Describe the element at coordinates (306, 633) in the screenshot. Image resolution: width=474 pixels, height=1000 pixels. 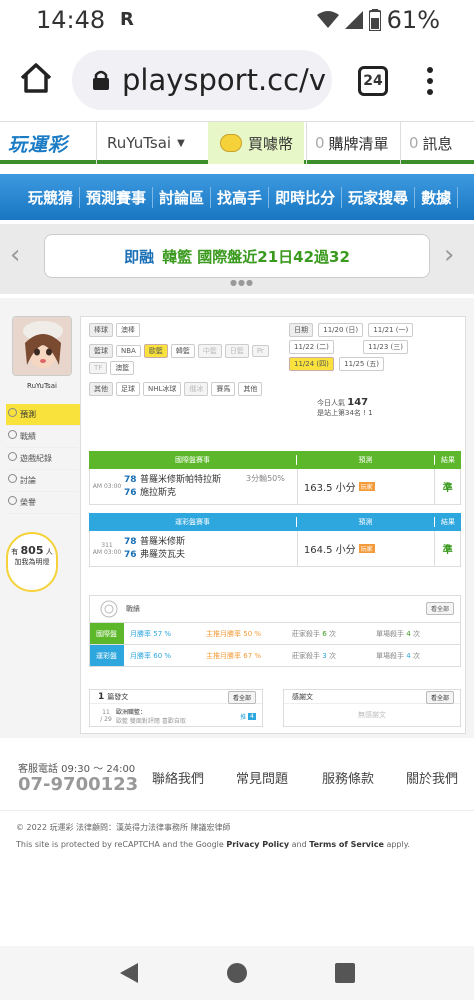
I see `stat-label: 莊家殺手` at that location.